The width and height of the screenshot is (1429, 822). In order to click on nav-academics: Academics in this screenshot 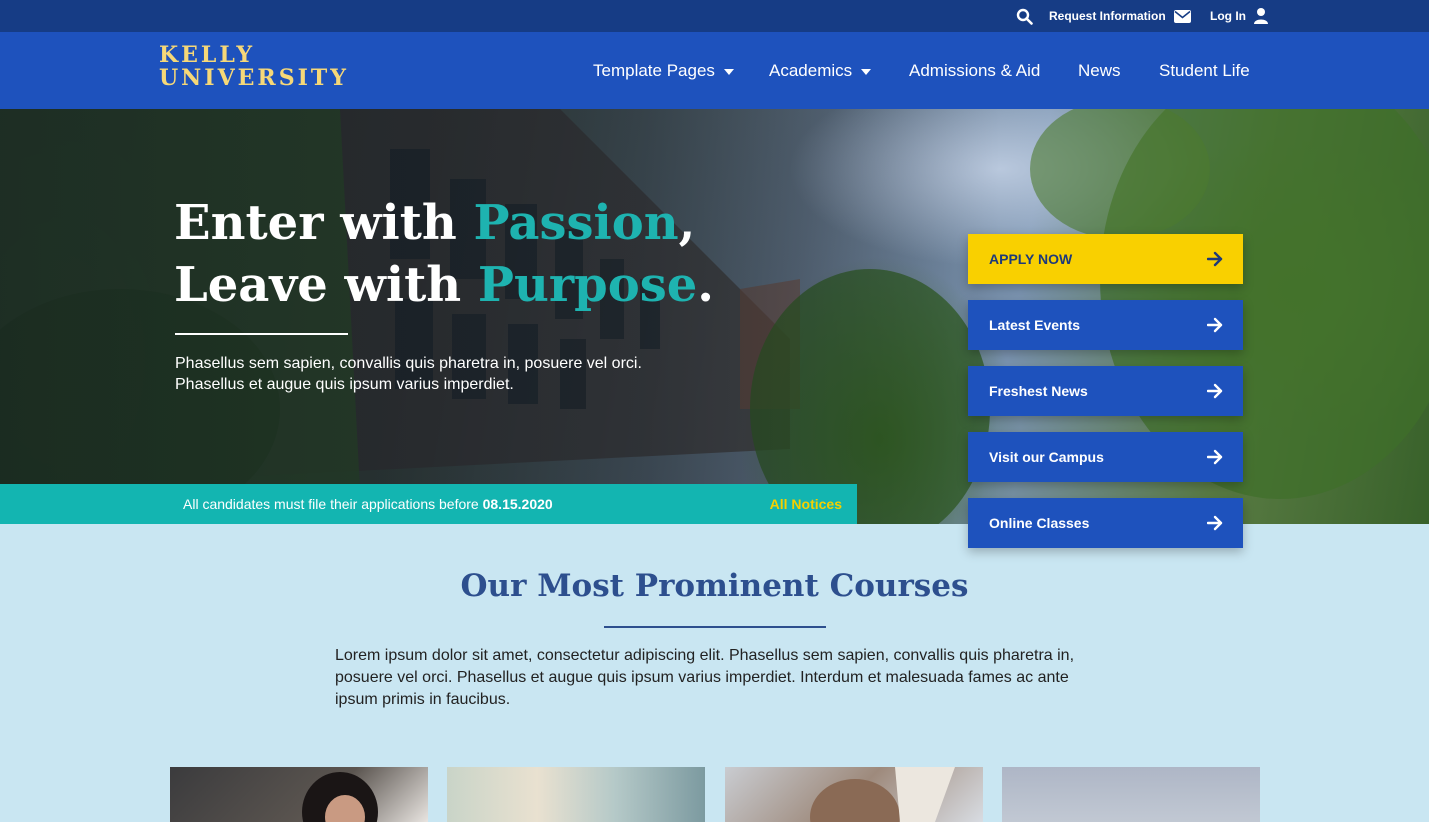, I will do `click(820, 70)`.